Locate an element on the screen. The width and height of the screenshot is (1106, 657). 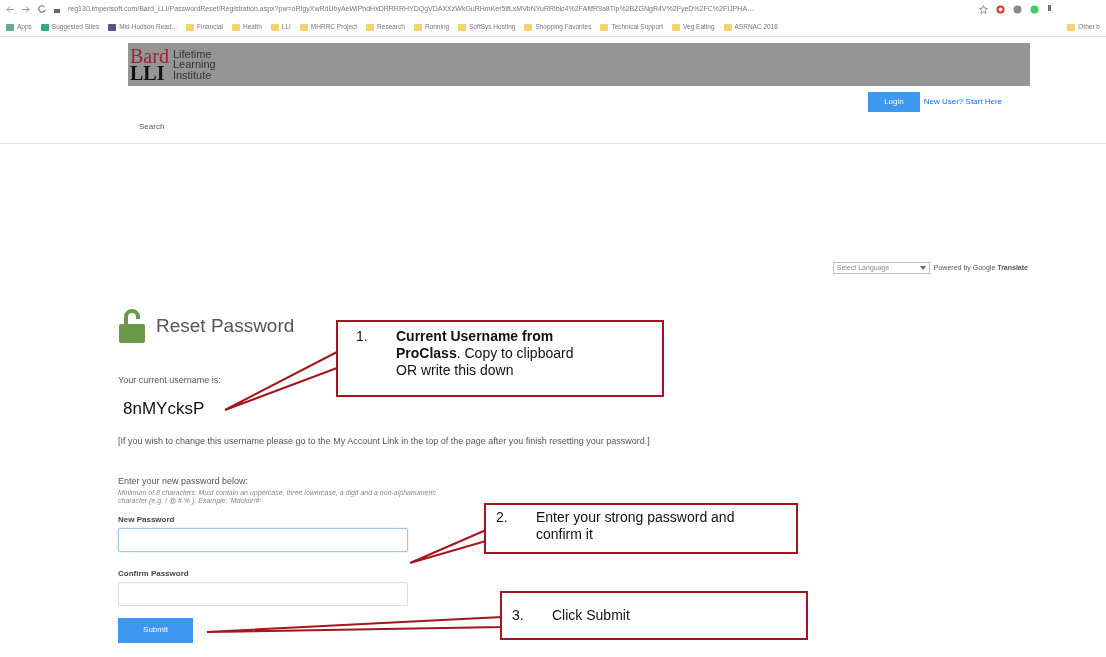
callout-text: Enter your strong password and confirm it is located at coordinates (636, 526).